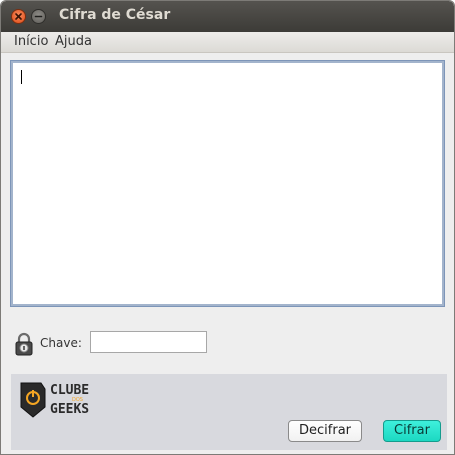  I want to click on key-label: Chave:, so click(61, 343).